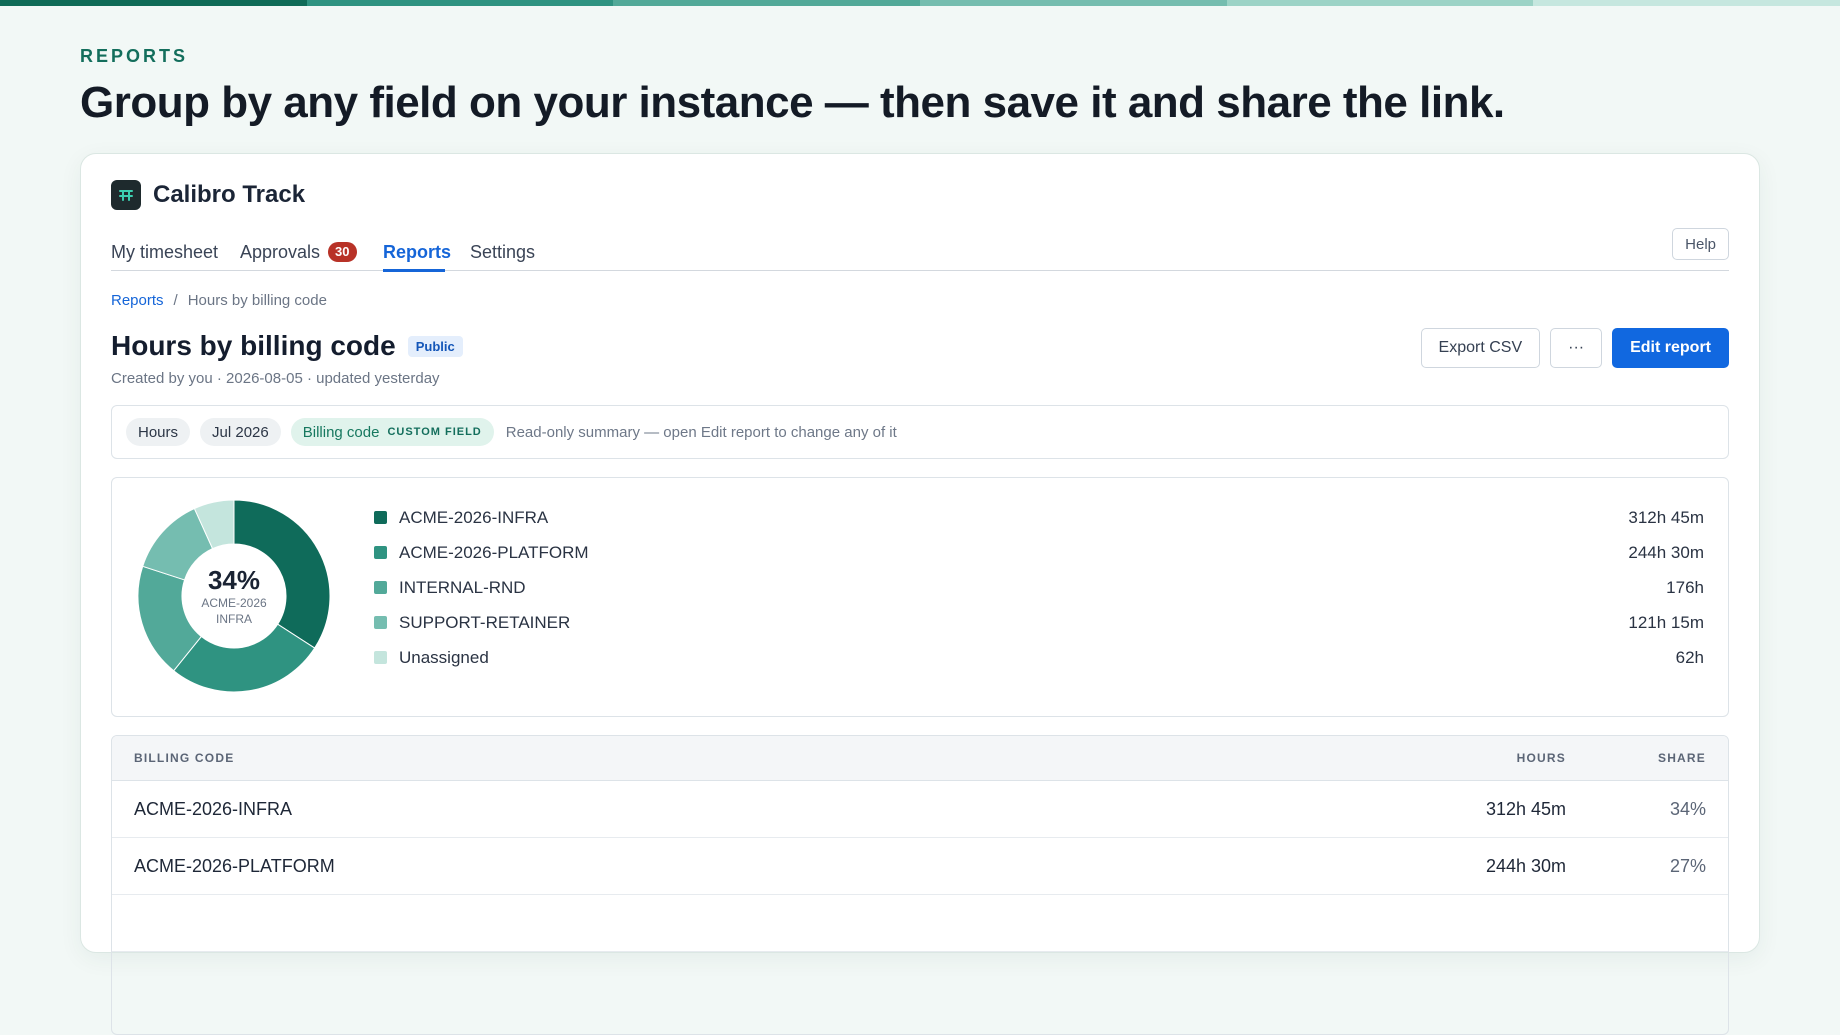 Image resolution: width=1840 pixels, height=1035 pixels. What do you see at coordinates (435, 346) in the screenshot?
I see `visibility-badge: Public` at bounding box center [435, 346].